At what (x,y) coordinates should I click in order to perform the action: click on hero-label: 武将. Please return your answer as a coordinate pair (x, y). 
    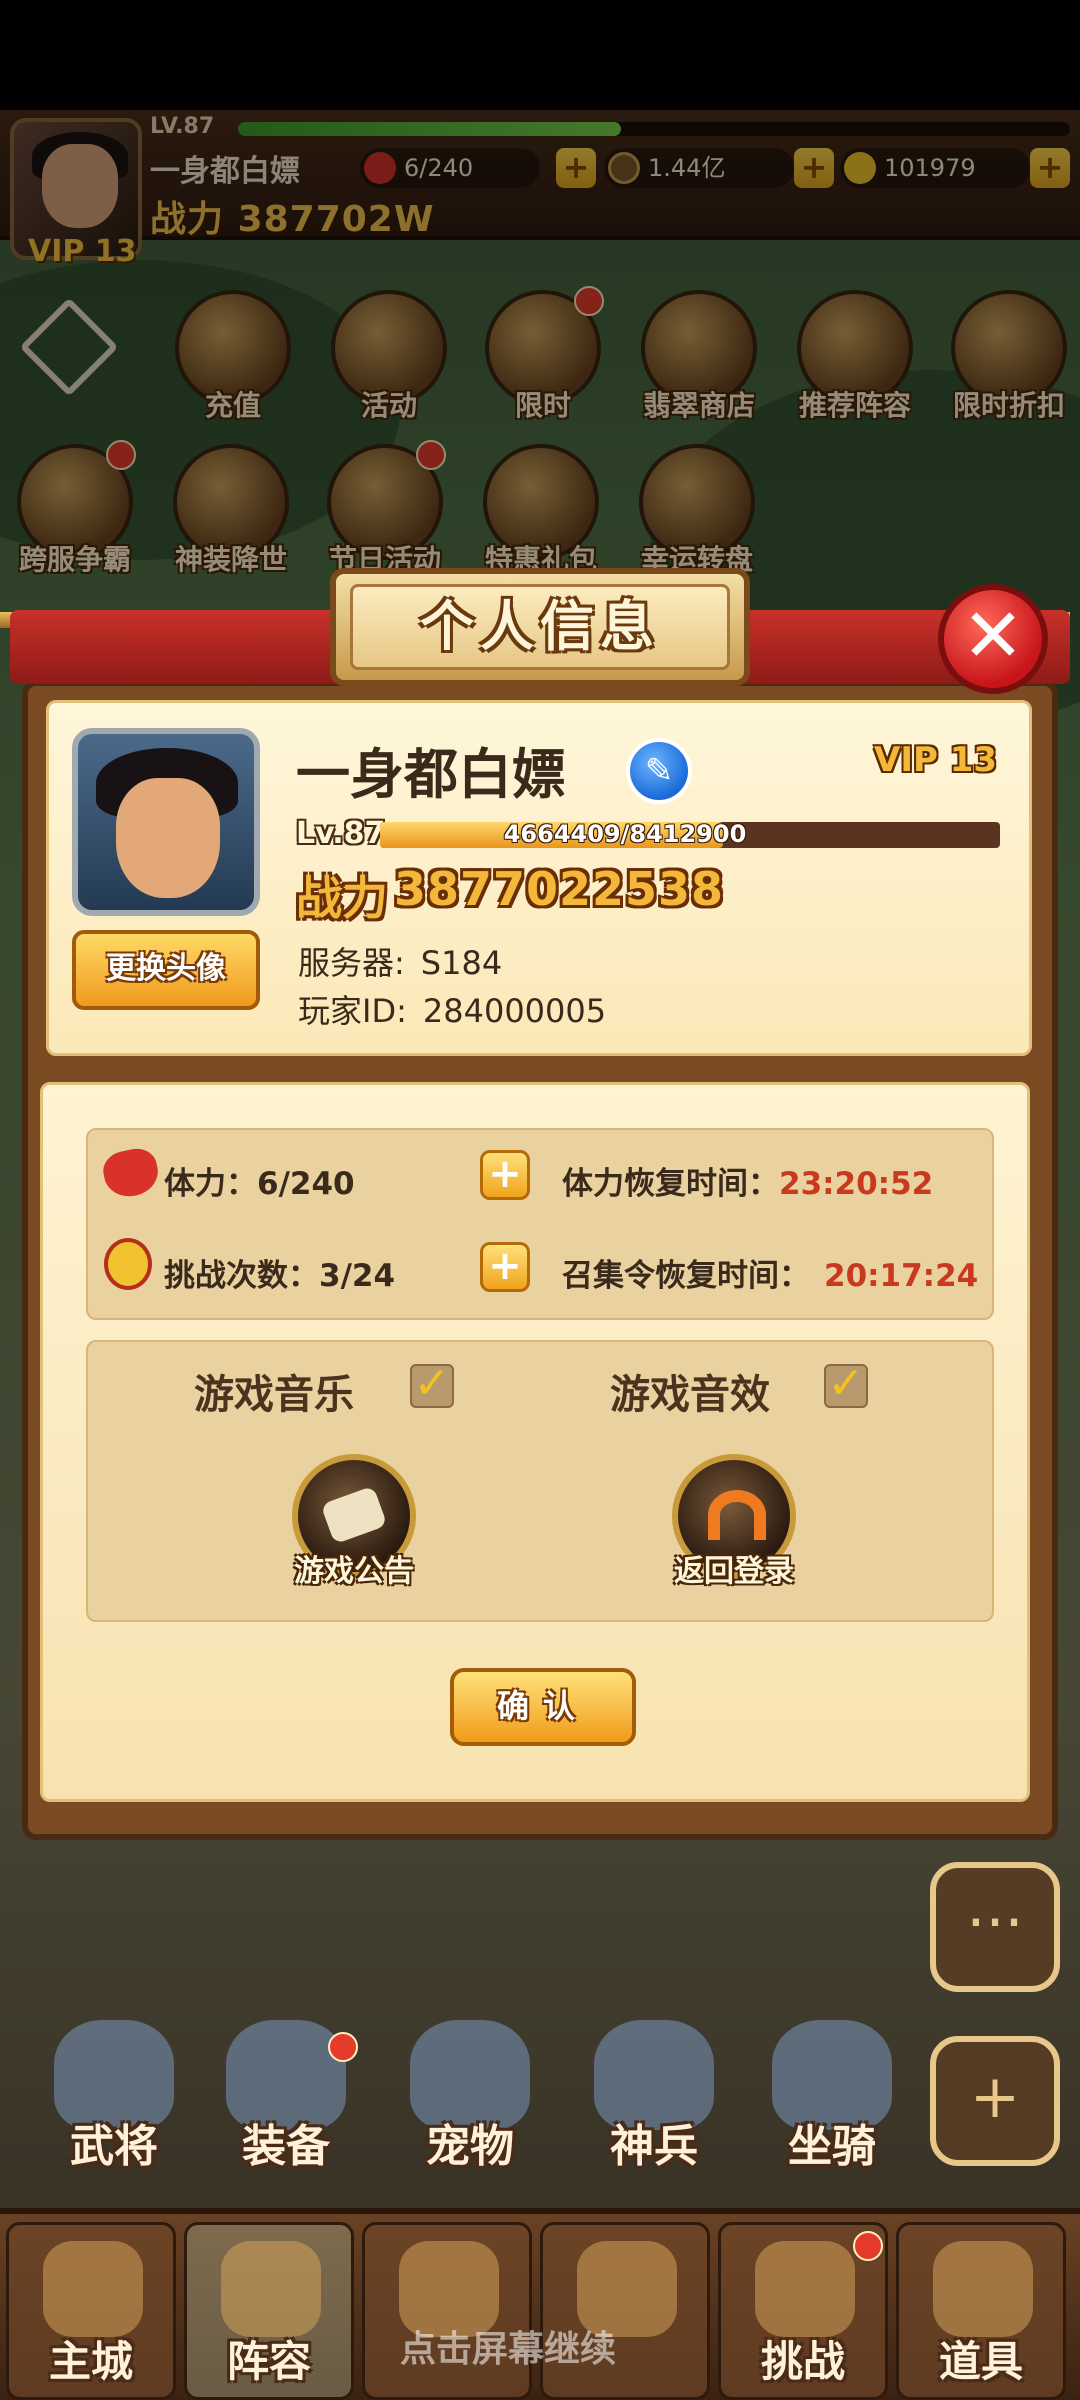
    Looking at the image, I should click on (114, 2146).